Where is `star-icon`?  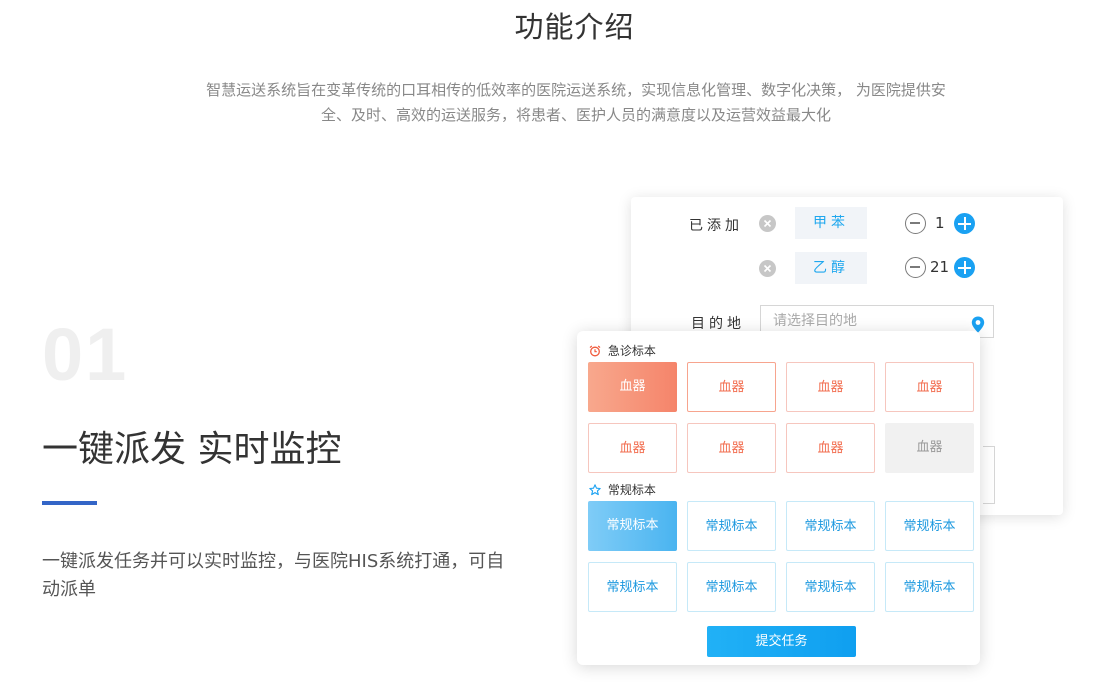
star-icon is located at coordinates (595, 491).